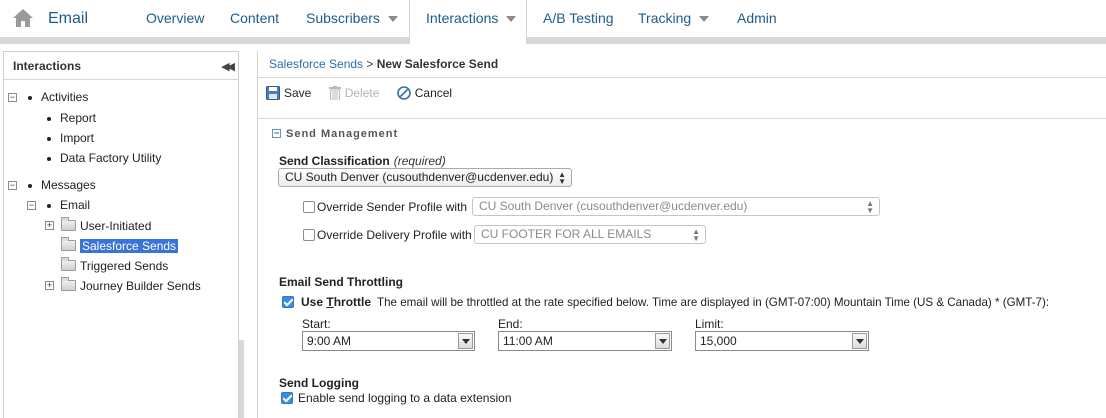  Describe the element at coordinates (673, 19) in the screenshot. I see `tab-tracking: Tracking` at that location.